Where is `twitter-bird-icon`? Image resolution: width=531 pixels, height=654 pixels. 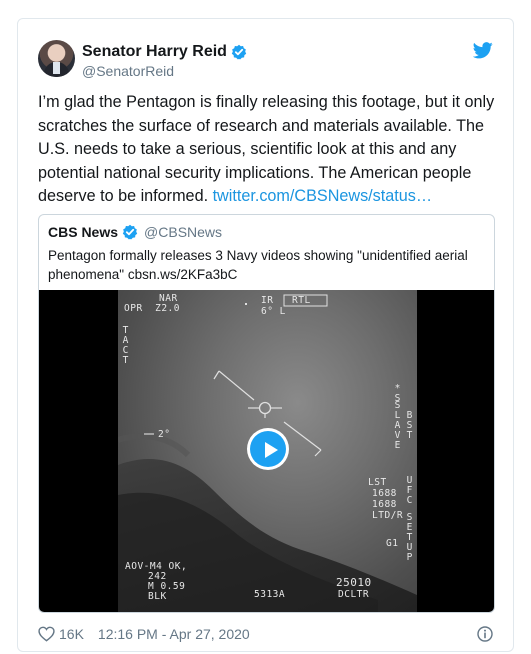 twitter-bird-icon is located at coordinates (483, 50).